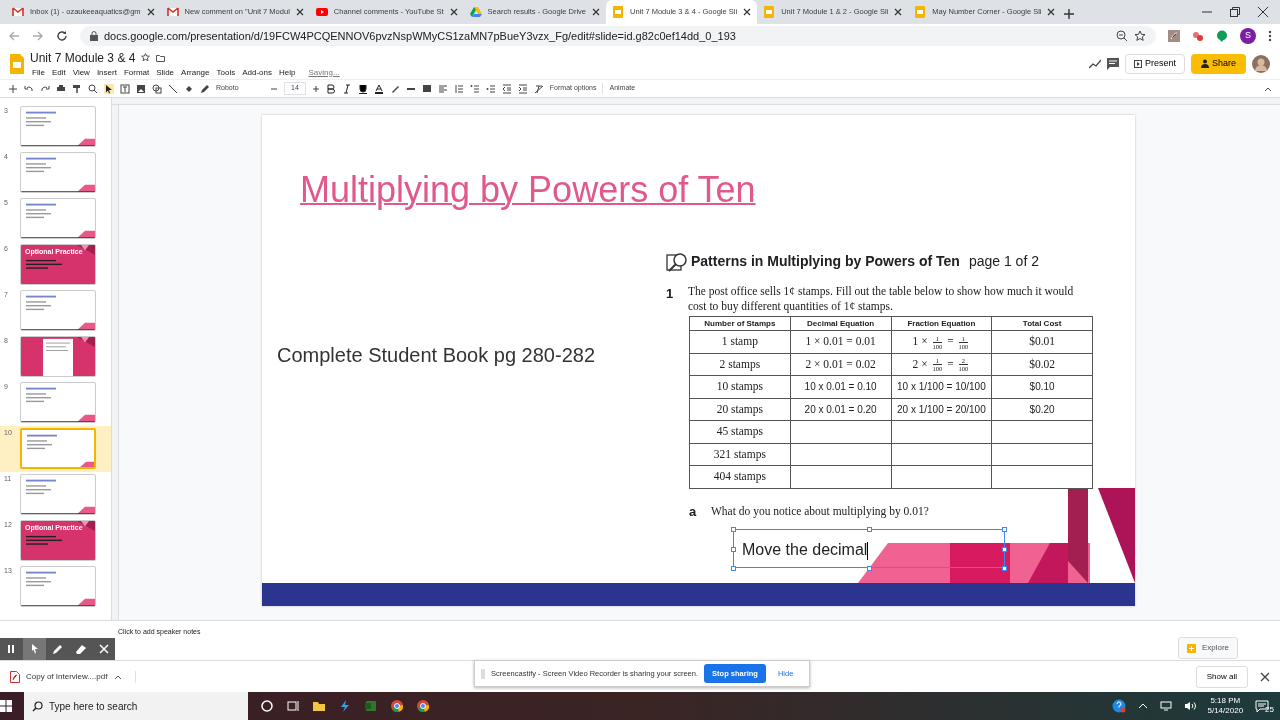 The height and width of the screenshot is (720, 1280). I want to click on menu-item: Insert, so click(106, 72).